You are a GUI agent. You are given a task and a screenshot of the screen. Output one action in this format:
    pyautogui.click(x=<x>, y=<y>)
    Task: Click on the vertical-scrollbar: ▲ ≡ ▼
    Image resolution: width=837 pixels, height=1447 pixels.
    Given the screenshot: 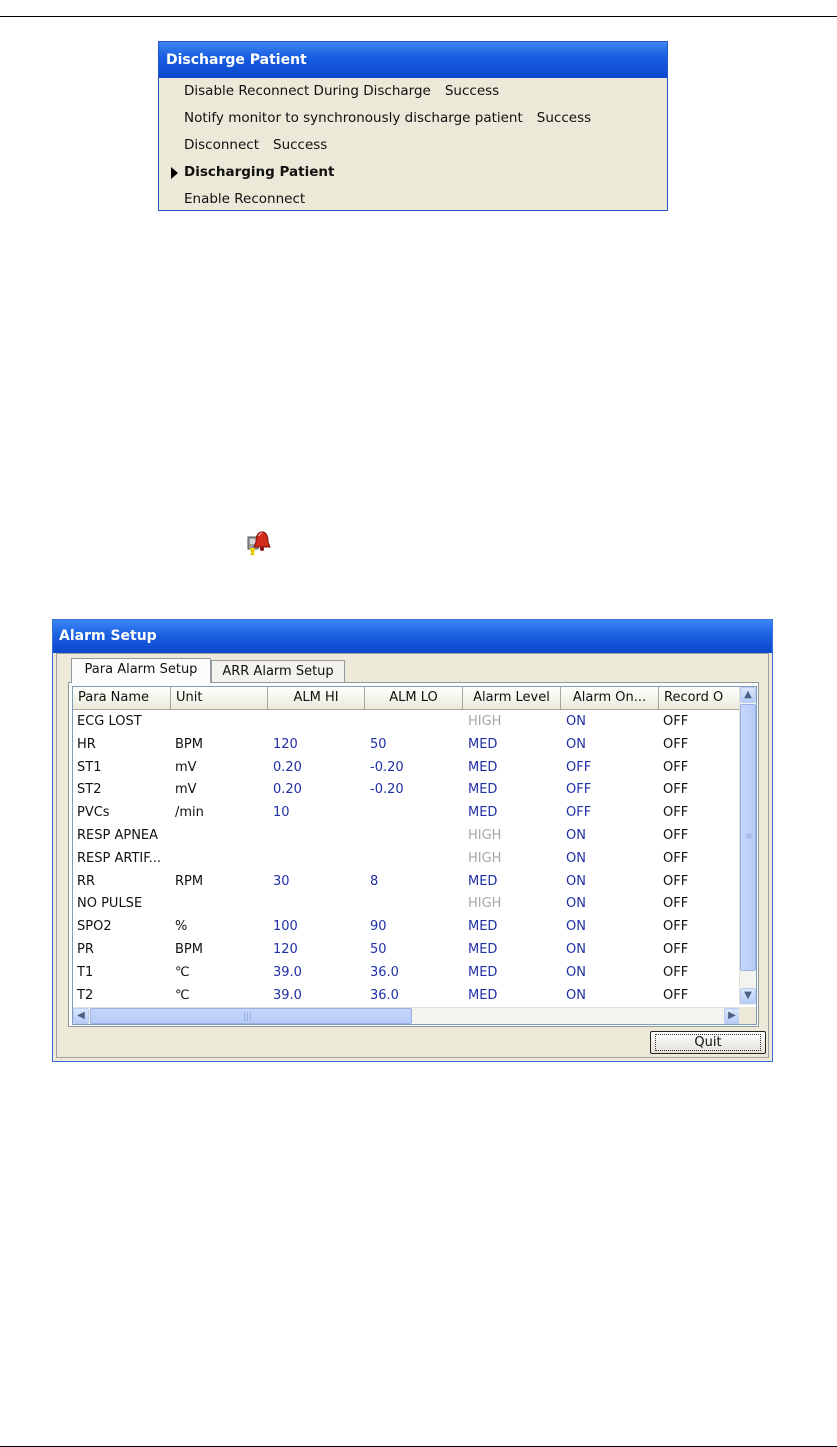 What is the action you would take?
    pyautogui.click(x=747, y=846)
    